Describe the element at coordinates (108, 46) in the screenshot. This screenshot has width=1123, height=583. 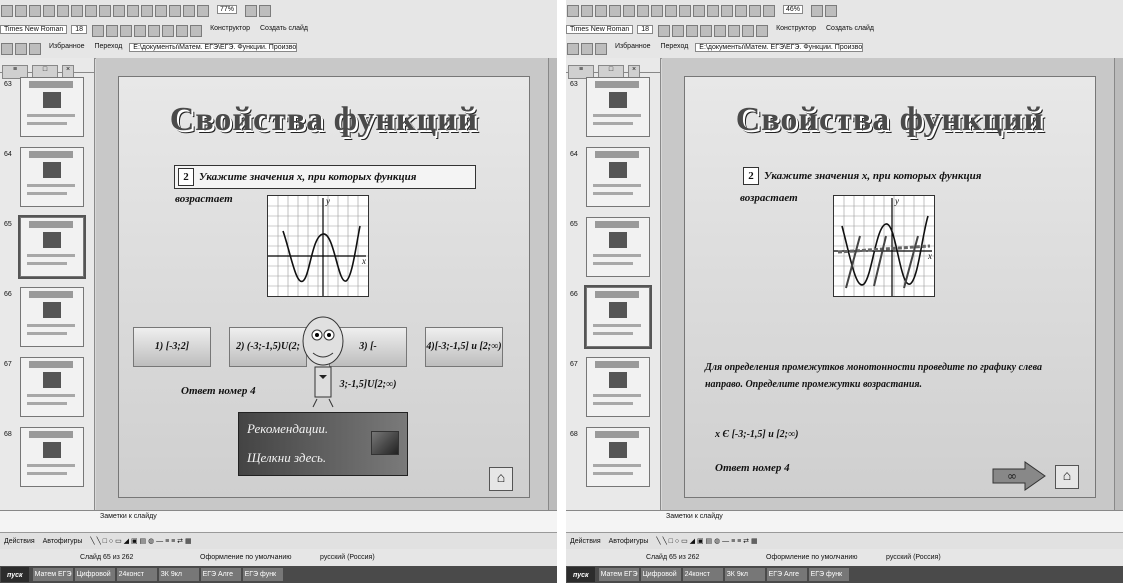
I see `goto-menu: Переход` at that location.